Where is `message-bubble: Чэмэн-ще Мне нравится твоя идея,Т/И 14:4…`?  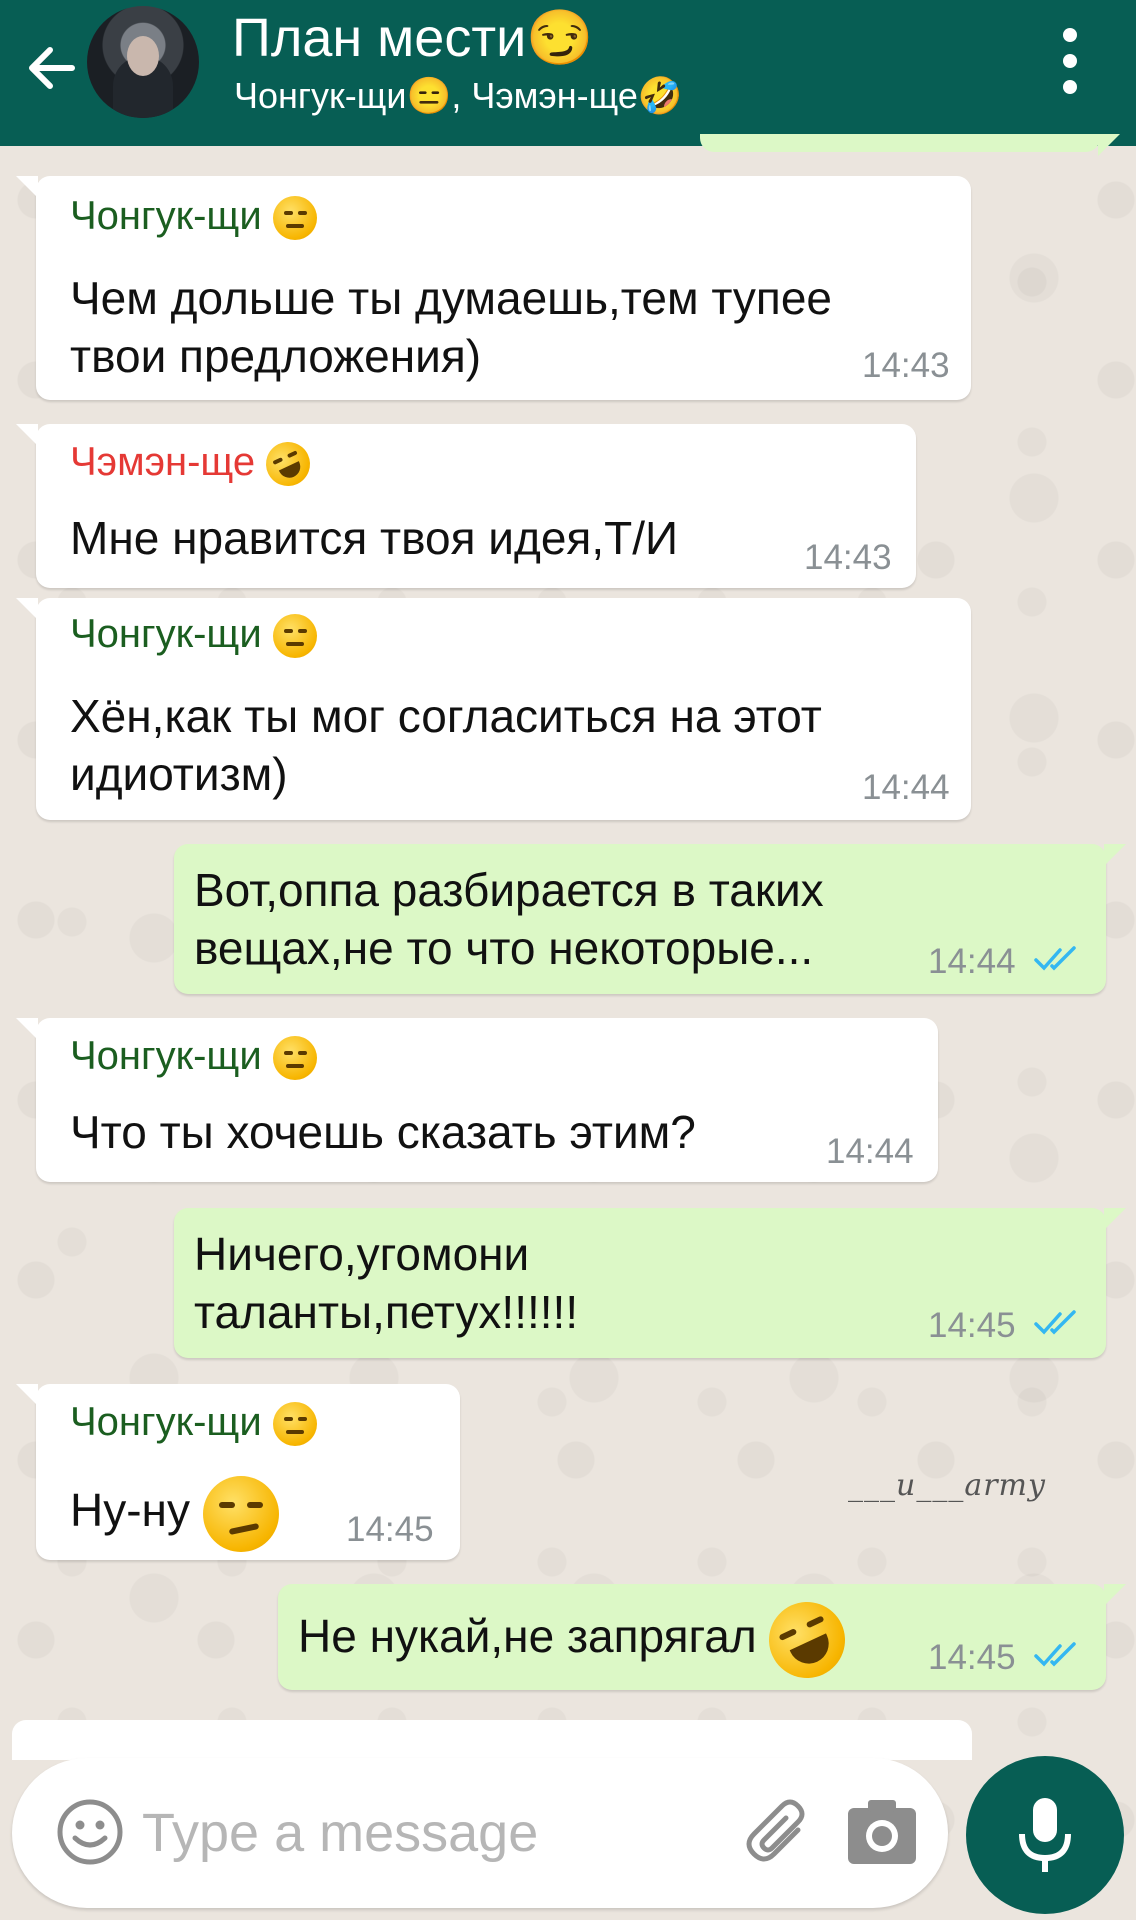
message-bubble: Чэмэн-ще Мне нравится твоя идея,Т/И 14:4… is located at coordinates (466, 506).